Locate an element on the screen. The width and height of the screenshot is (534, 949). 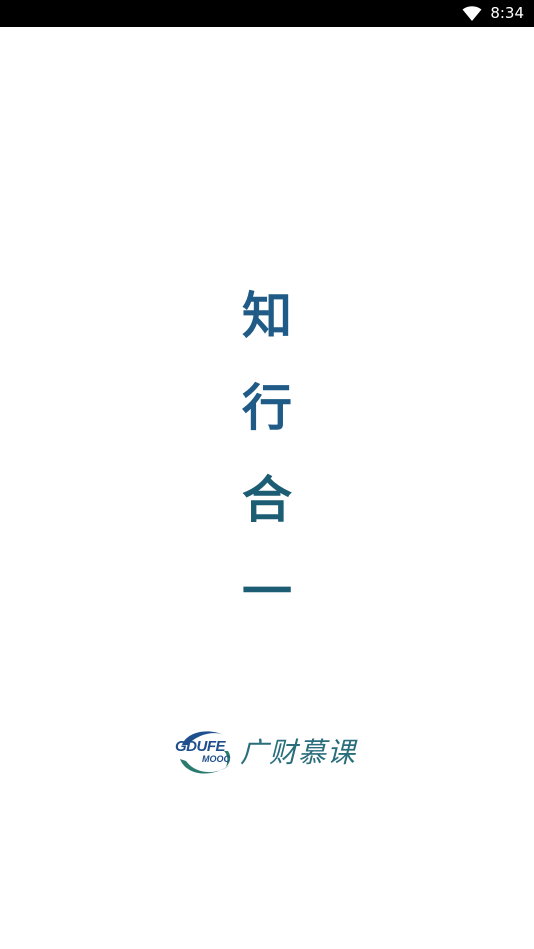
status-bar: 8:34 is located at coordinates (267, 13).